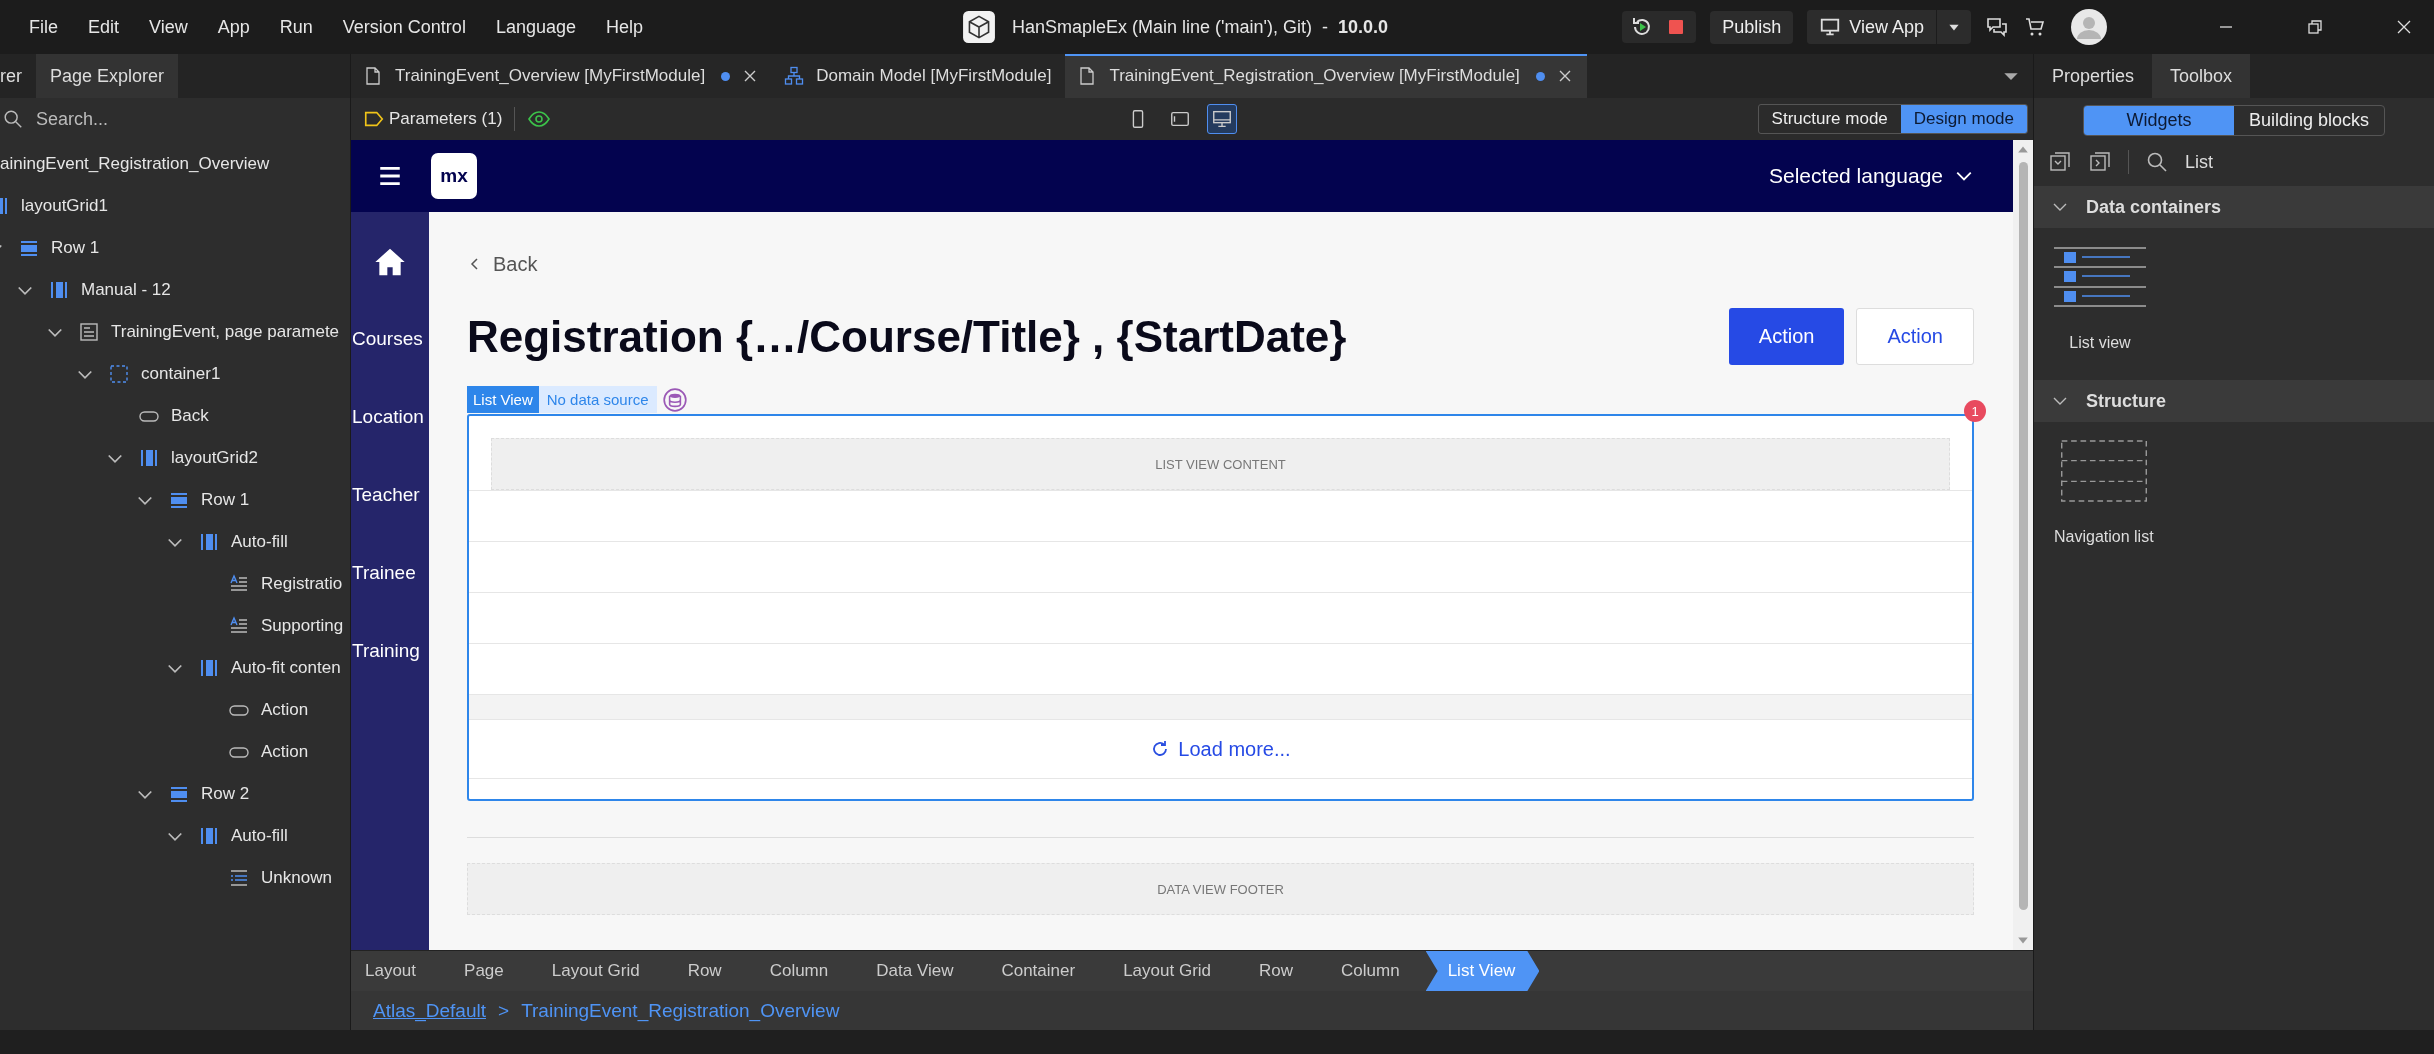 Image resolution: width=2434 pixels, height=1054 pixels. I want to click on tree-item: Row 2, so click(225, 794).